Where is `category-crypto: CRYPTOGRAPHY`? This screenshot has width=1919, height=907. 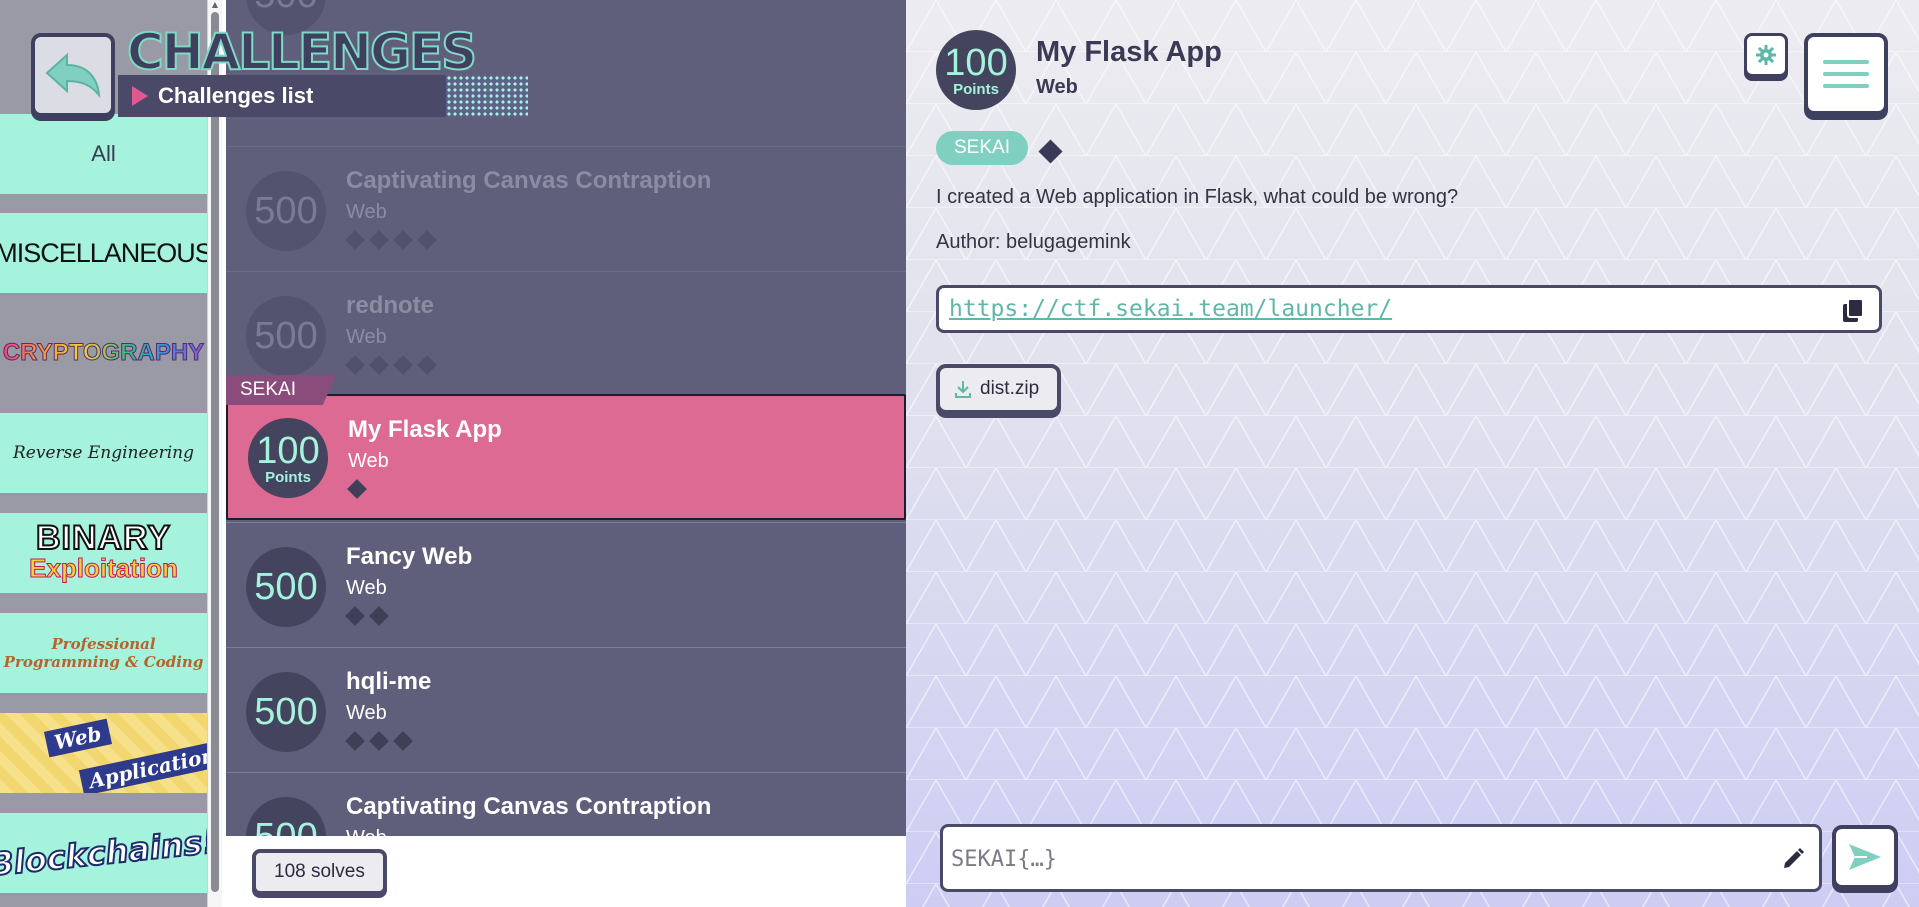
category-crypto: CRYPTOGRAPHY is located at coordinates (103, 353).